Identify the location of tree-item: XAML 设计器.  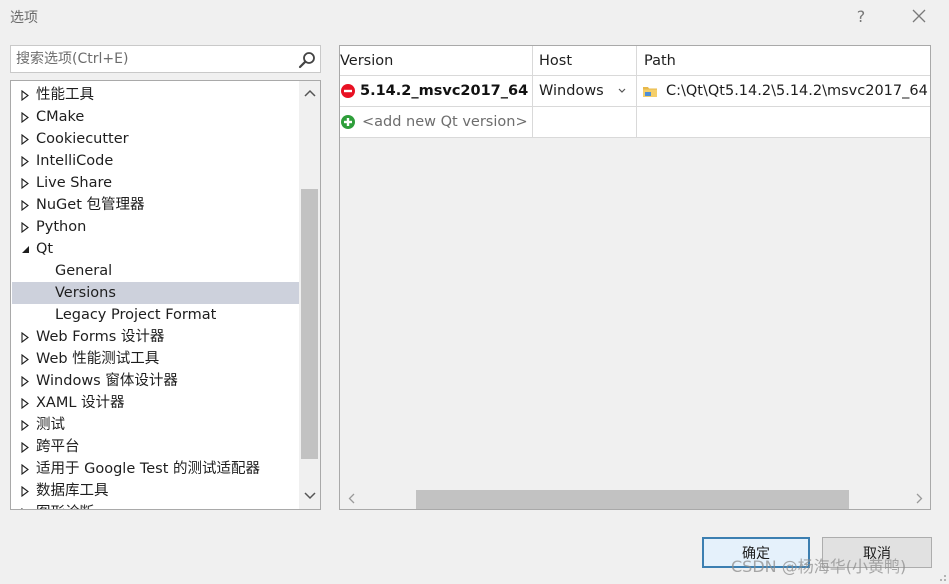
(155, 403).